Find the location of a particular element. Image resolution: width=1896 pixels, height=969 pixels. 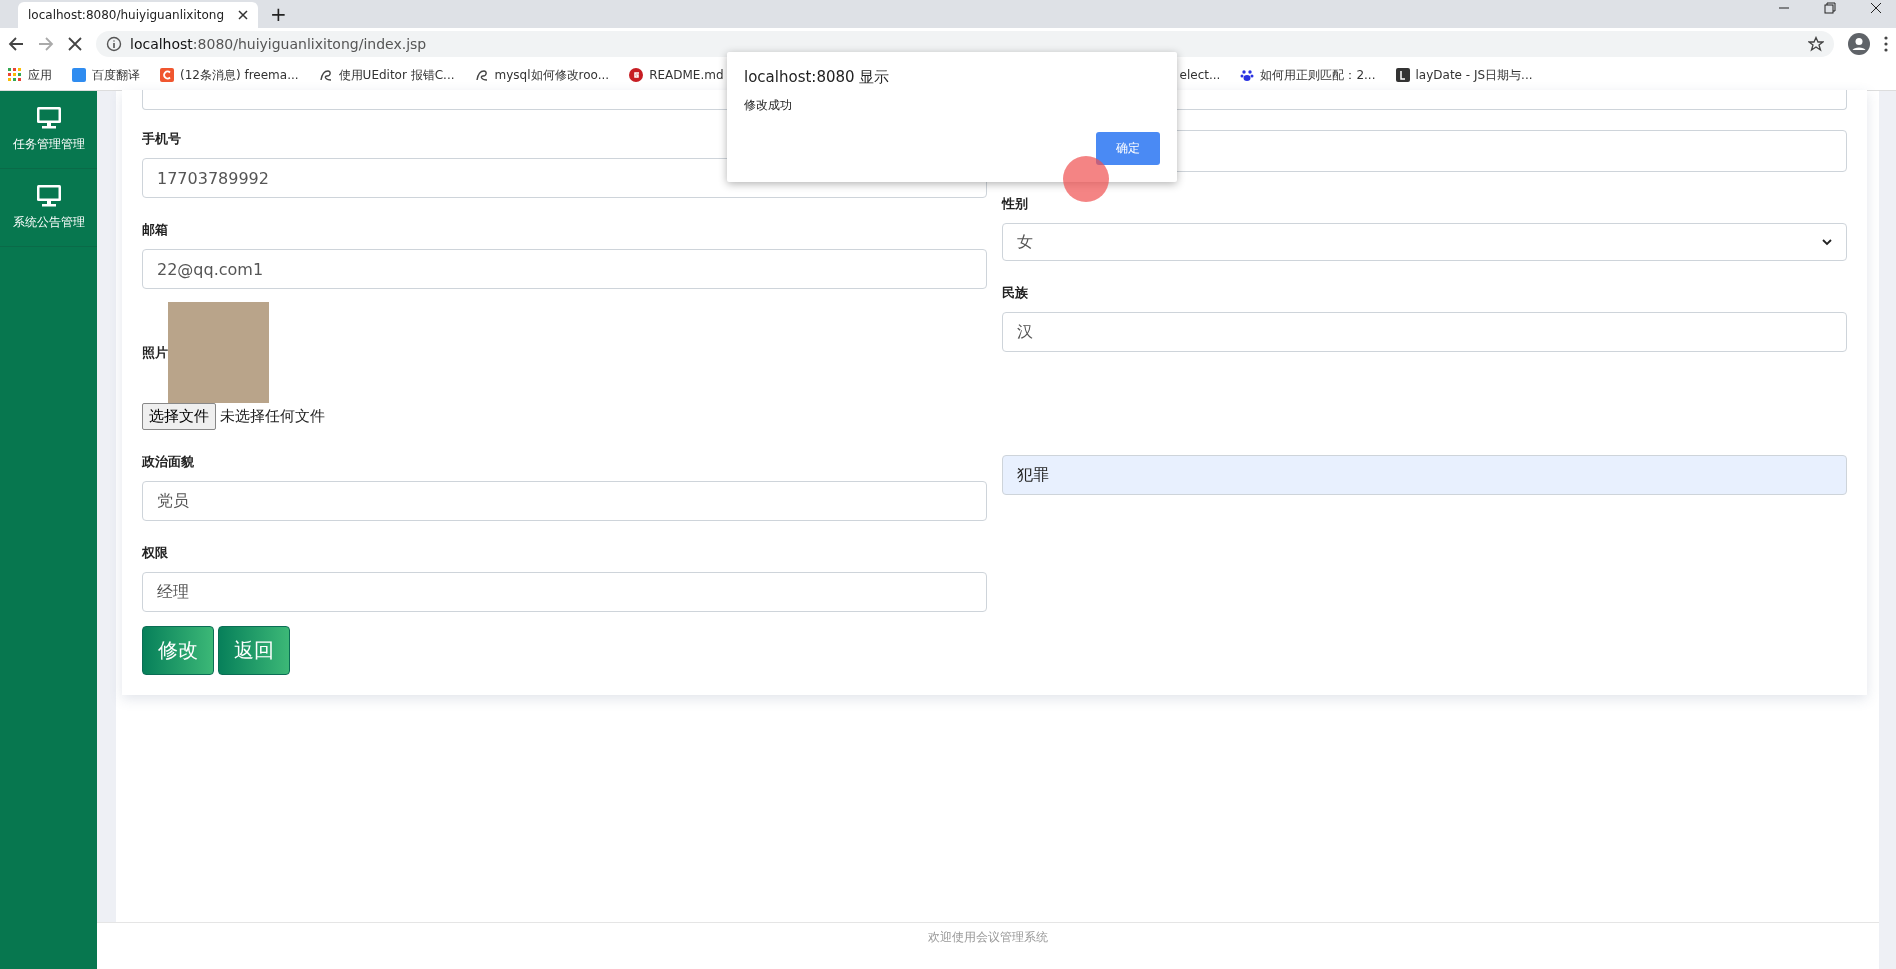

chevron-down-icon is located at coordinates (1827, 242).